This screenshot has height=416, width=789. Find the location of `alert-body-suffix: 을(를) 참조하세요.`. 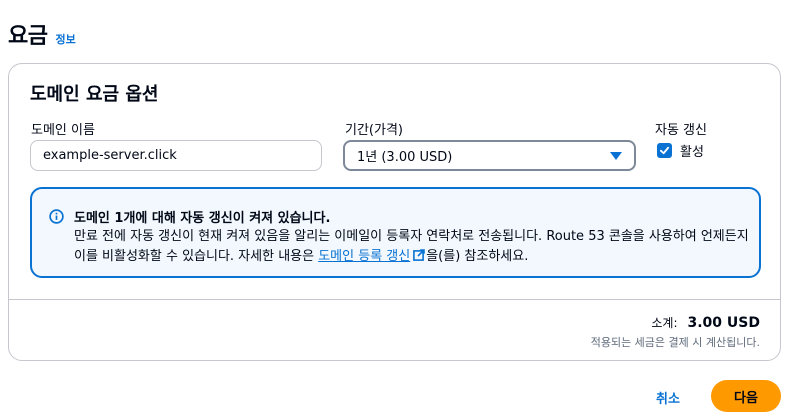

alert-body-suffix: 을(를) 참조하세요. is located at coordinates (477, 256).